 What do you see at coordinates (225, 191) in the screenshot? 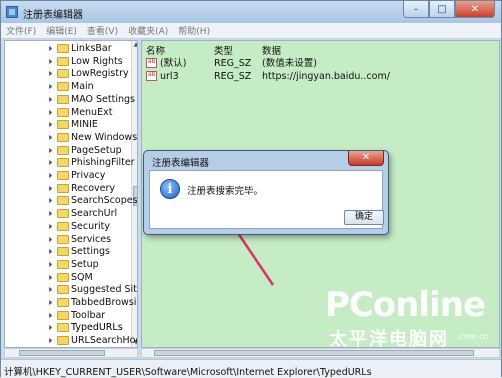
I see `dialog-message: 注册表搜索完毕。` at bounding box center [225, 191].